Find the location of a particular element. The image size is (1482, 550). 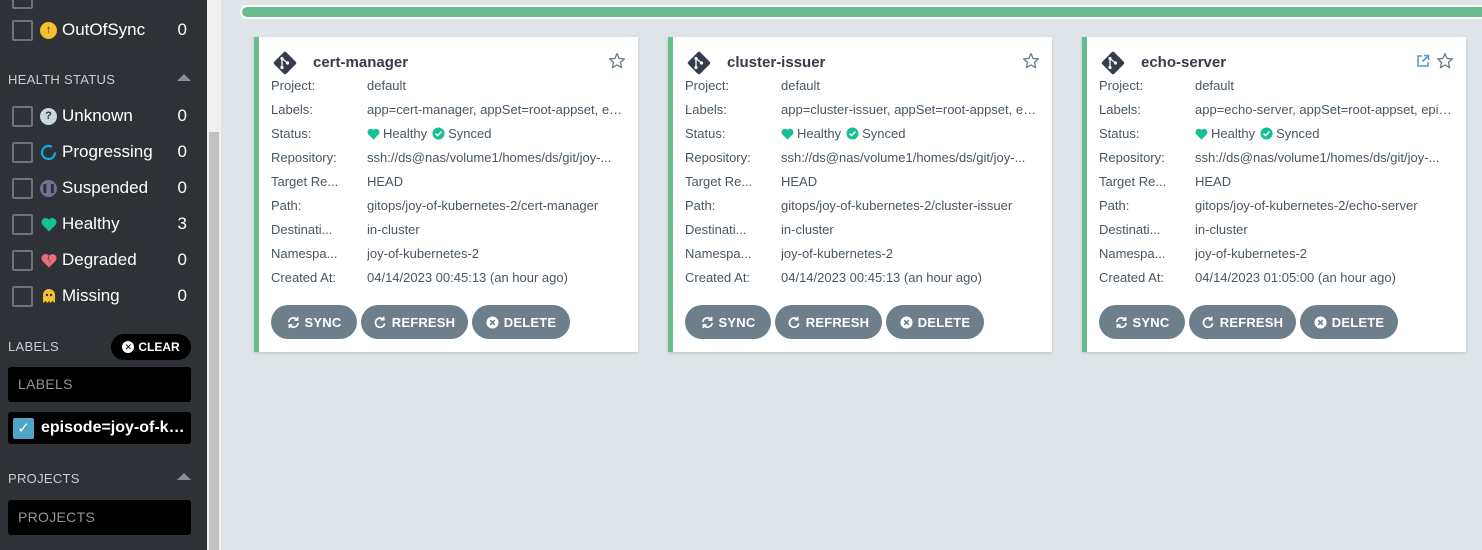

filter-row-progressing: Progressing 0 is located at coordinates (97, 152).